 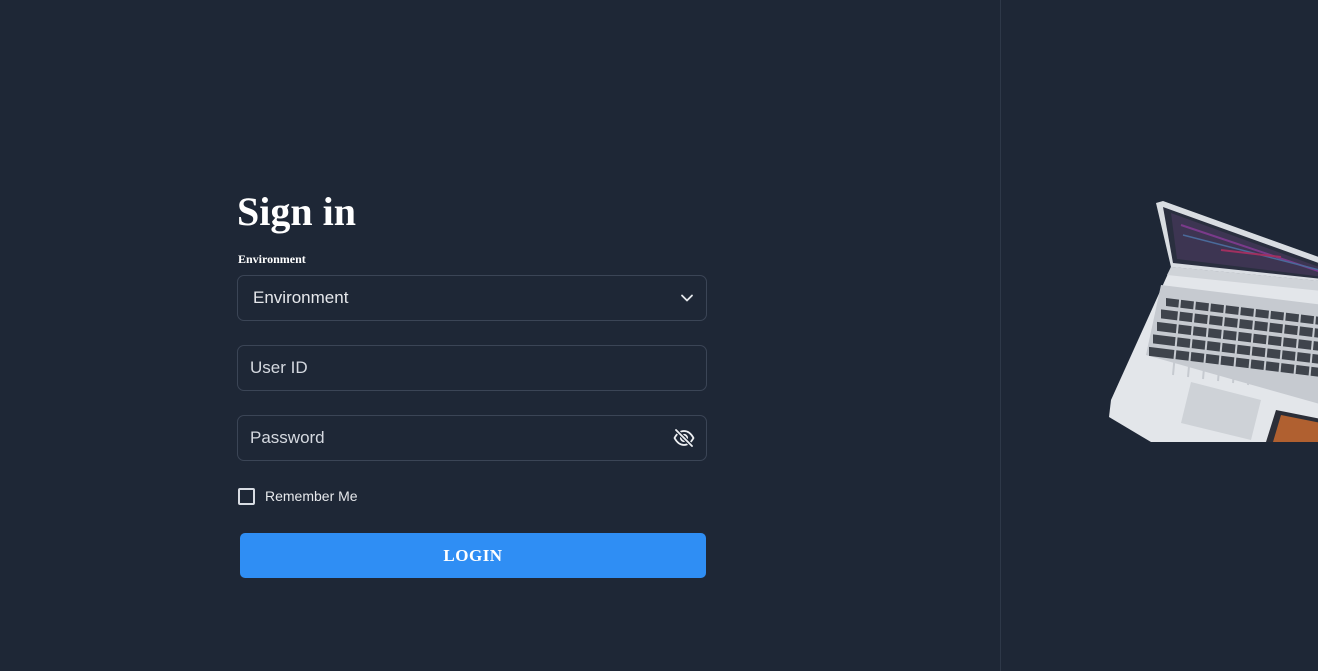 I want to click on environment-select-value: Environment, so click(x=301, y=297).